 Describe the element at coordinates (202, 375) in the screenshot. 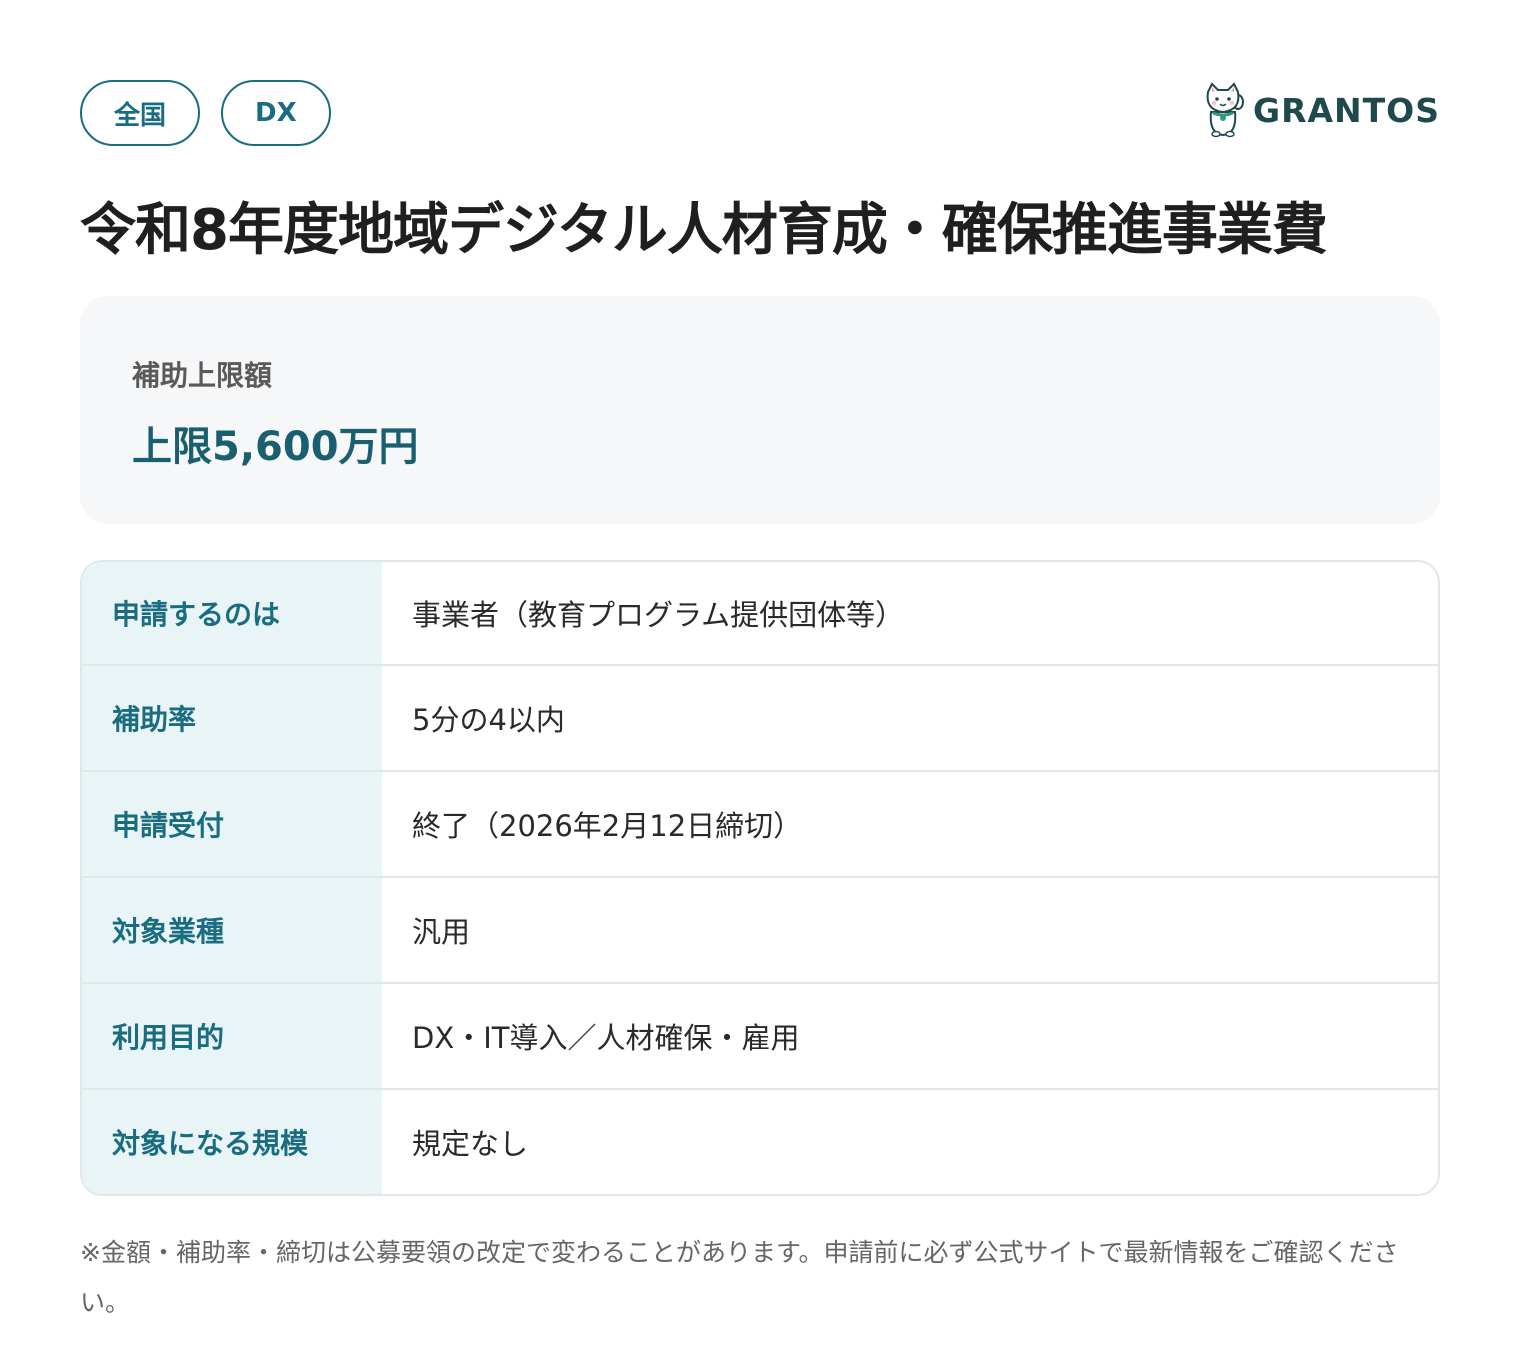

I see `amount-label: 補助上限額` at that location.